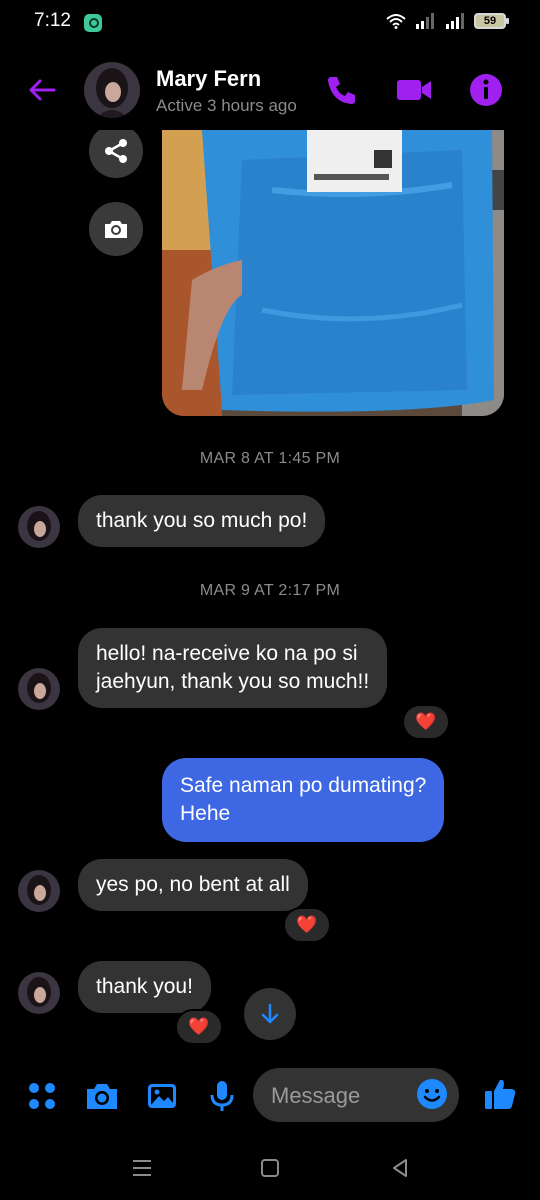  I want to click on conversation-header: Mary Fern Active 3 hours ago, so click(270, 91).